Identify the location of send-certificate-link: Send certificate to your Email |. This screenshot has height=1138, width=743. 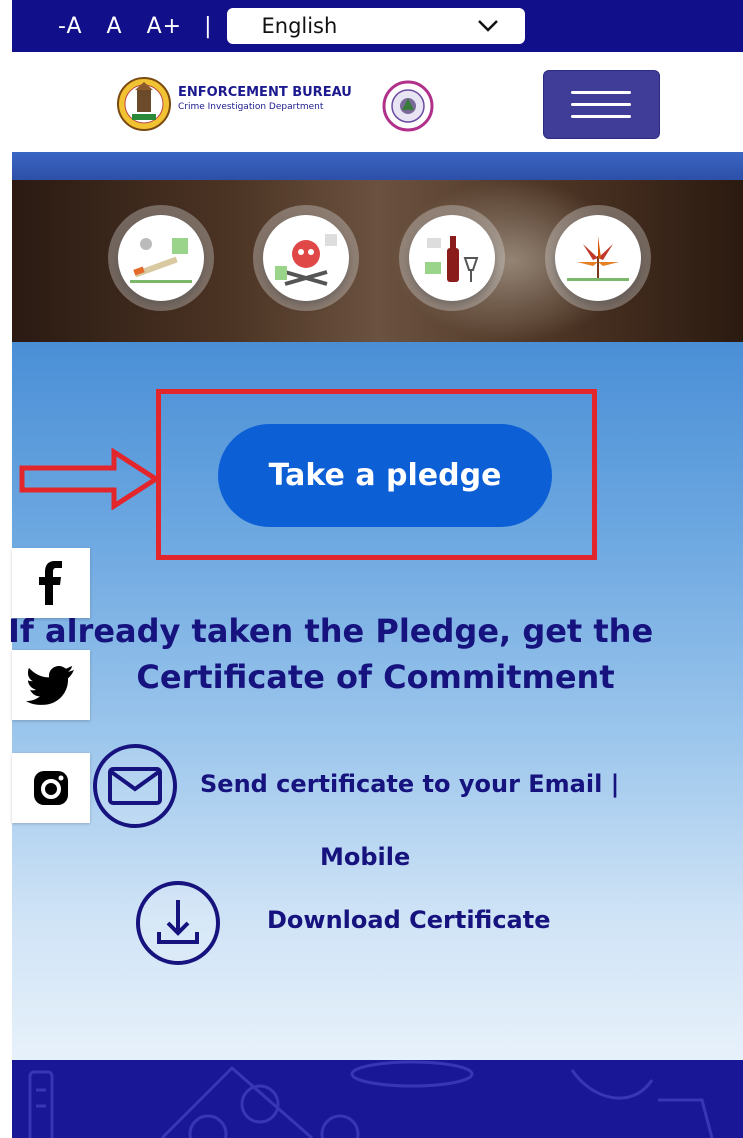
(409, 784).